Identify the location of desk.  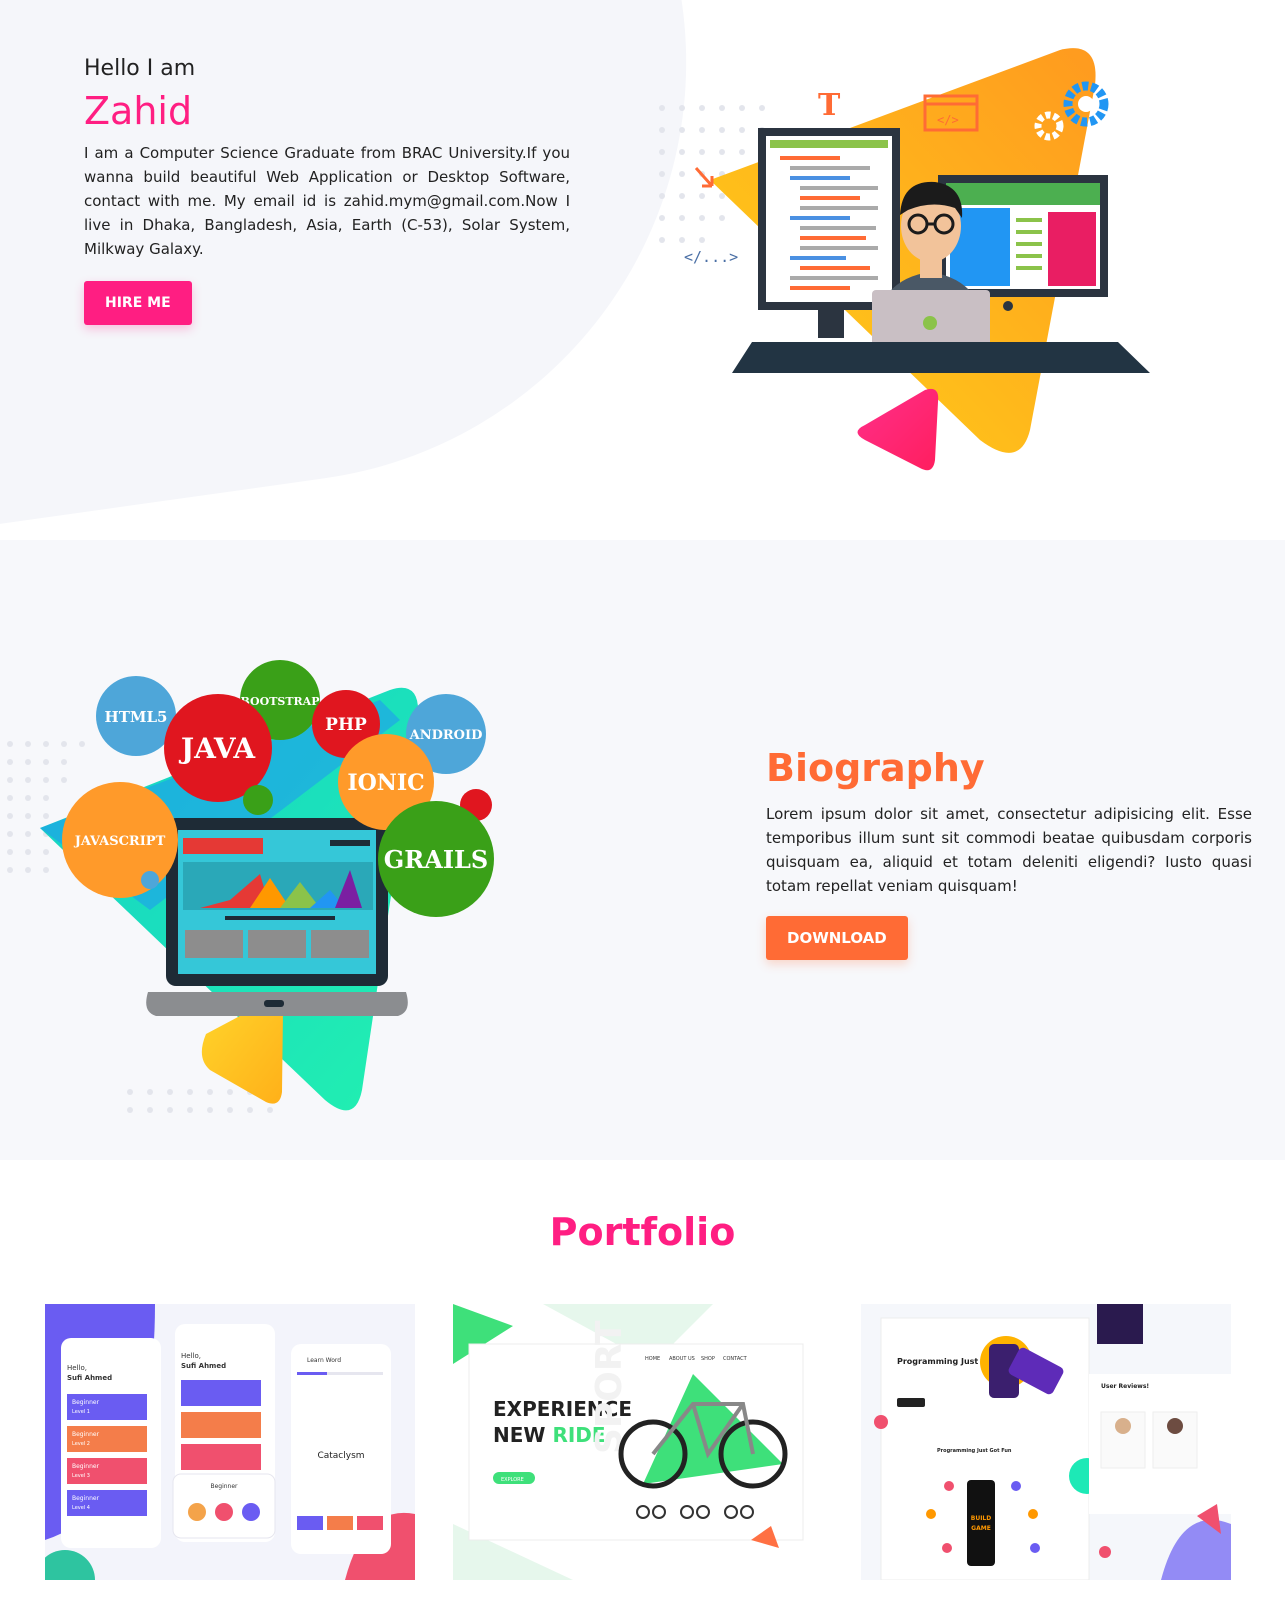
(941, 357).